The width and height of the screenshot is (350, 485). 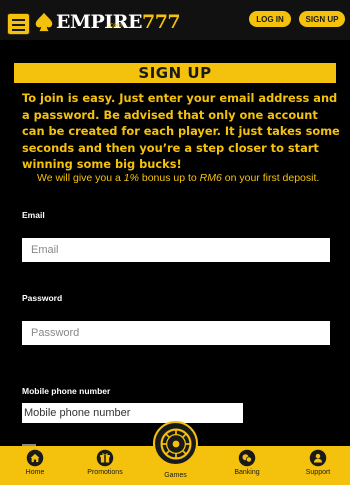 I want to click on phone-field, so click(x=132, y=413).